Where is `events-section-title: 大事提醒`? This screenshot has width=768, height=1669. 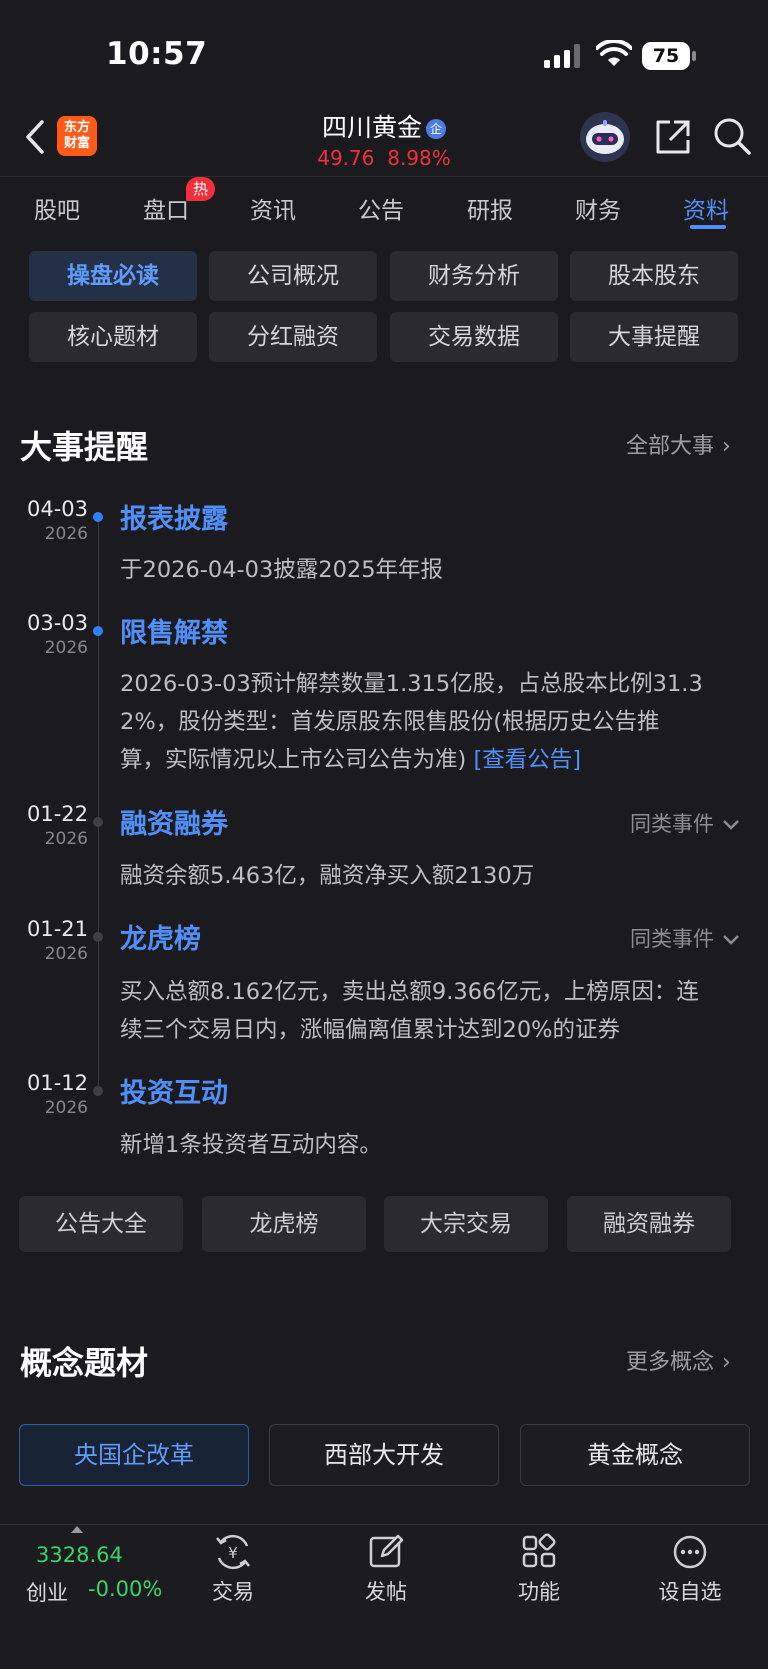 events-section-title: 大事提醒 is located at coordinates (84, 447).